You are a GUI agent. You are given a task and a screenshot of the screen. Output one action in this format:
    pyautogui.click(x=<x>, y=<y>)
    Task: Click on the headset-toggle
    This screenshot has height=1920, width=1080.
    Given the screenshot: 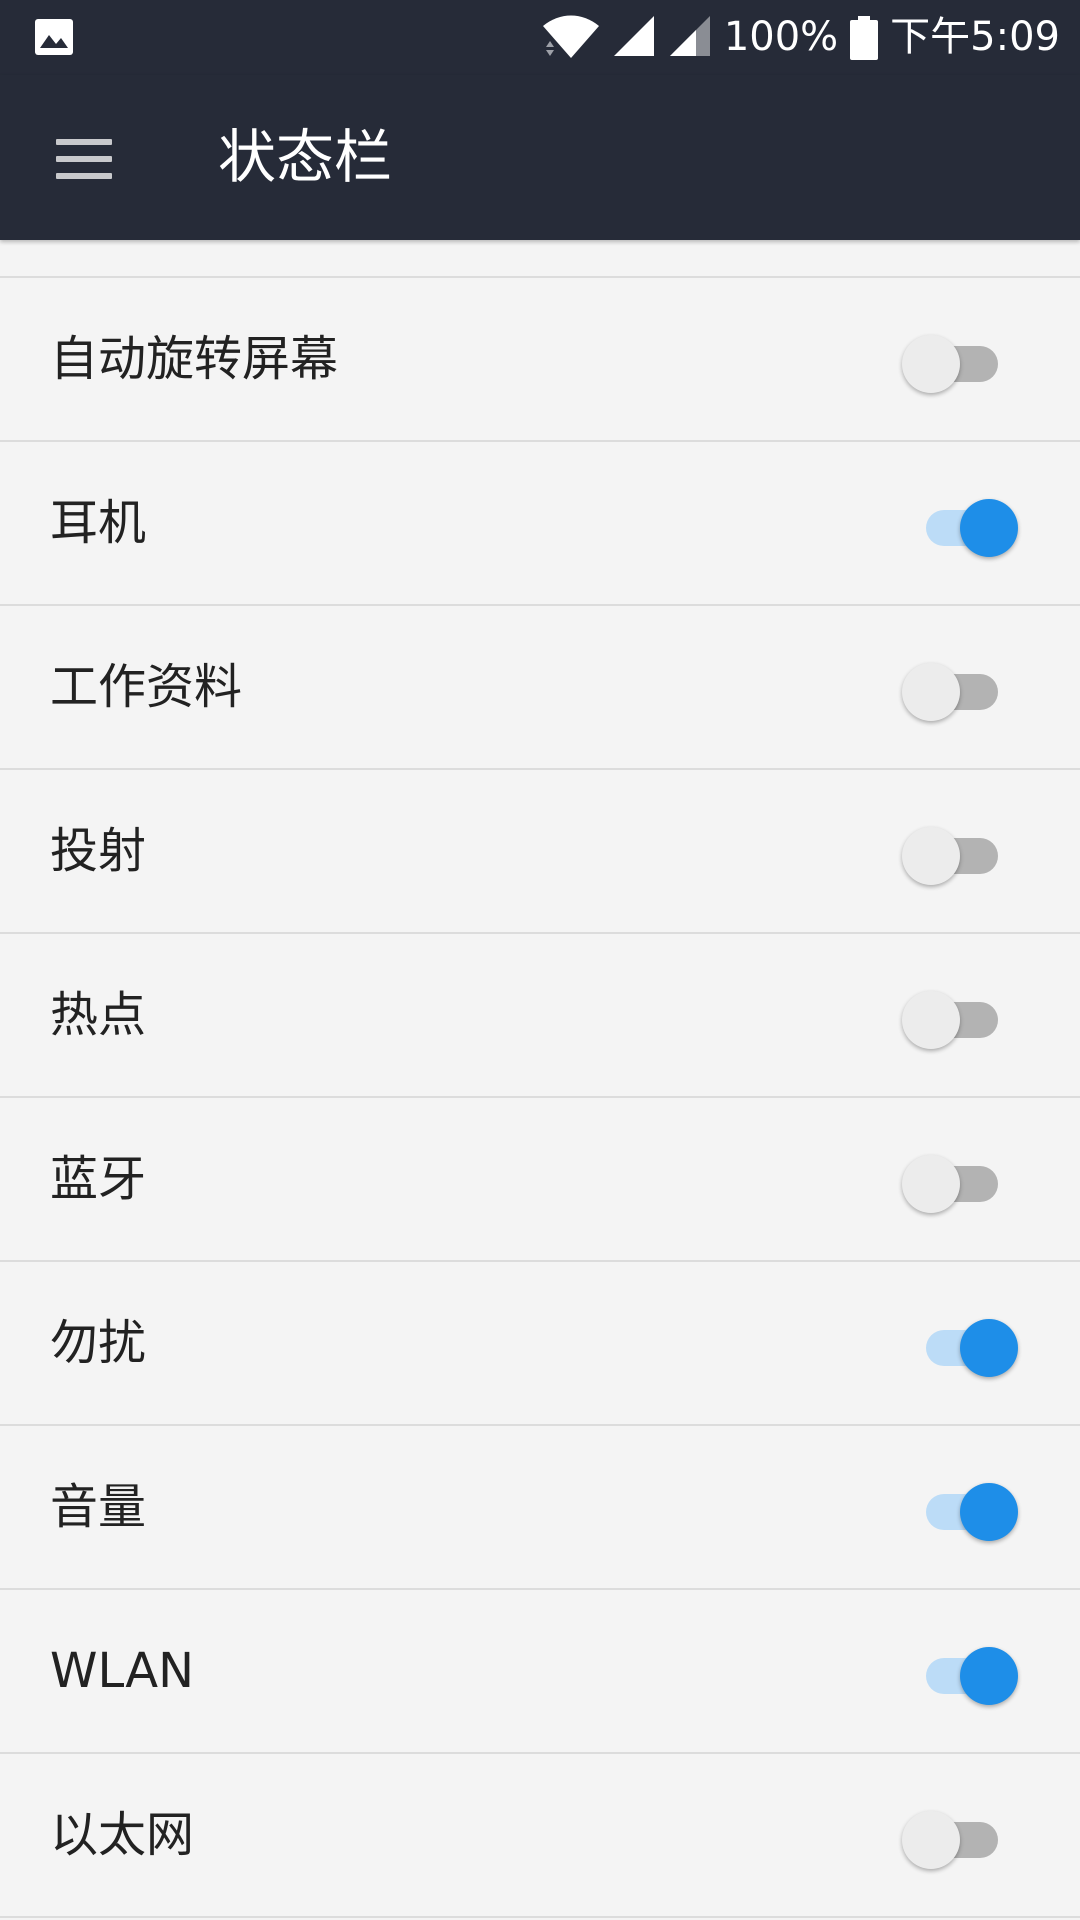 What is the action you would take?
    pyautogui.click(x=962, y=528)
    